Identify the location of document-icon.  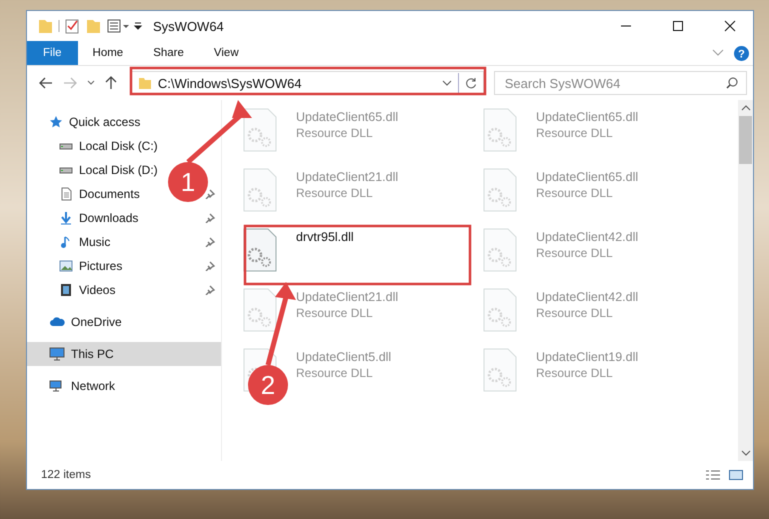
(66, 194).